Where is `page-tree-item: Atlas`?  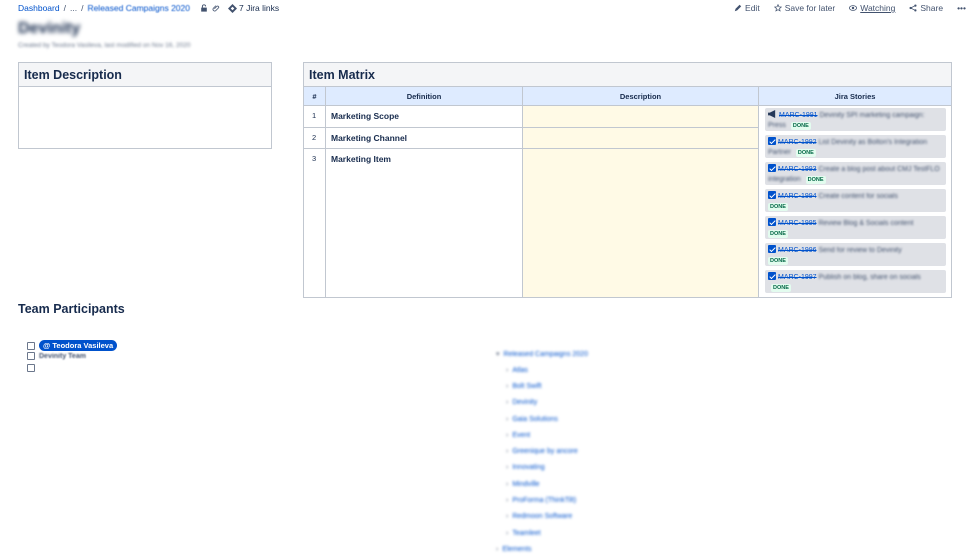
page-tree-item: Atlas is located at coordinates (517, 370).